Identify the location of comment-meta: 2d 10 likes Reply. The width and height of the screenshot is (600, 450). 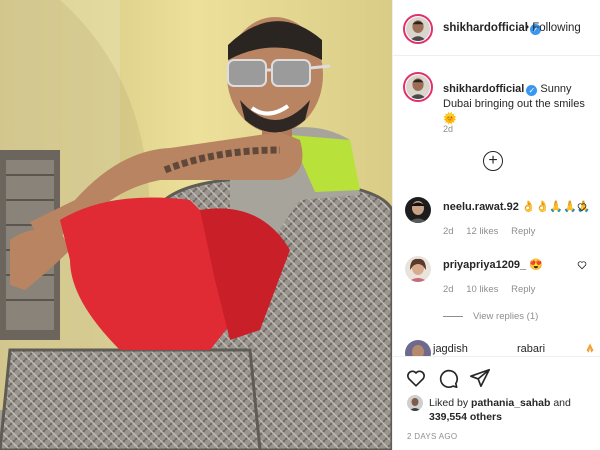
(494, 289).